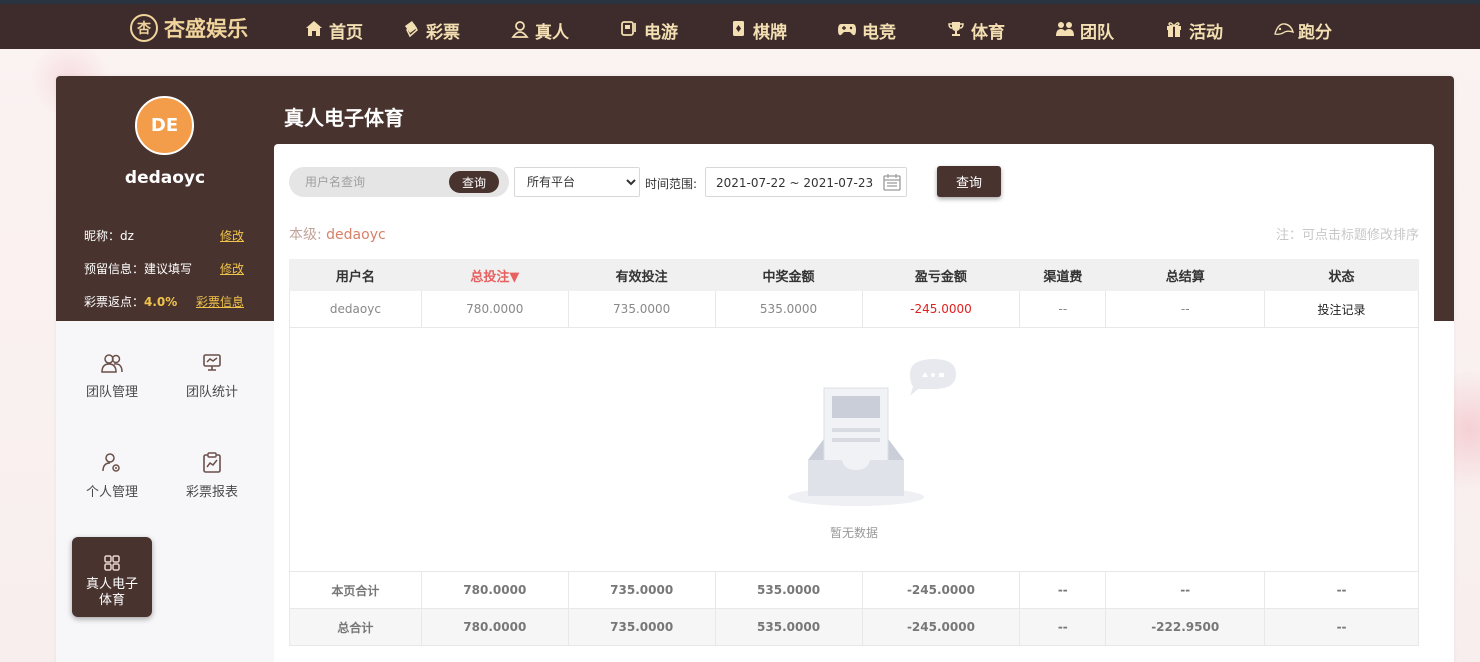 The height and width of the screenshot is (662, 1480). I want to click on username-search: 查询, so click(399, 182).